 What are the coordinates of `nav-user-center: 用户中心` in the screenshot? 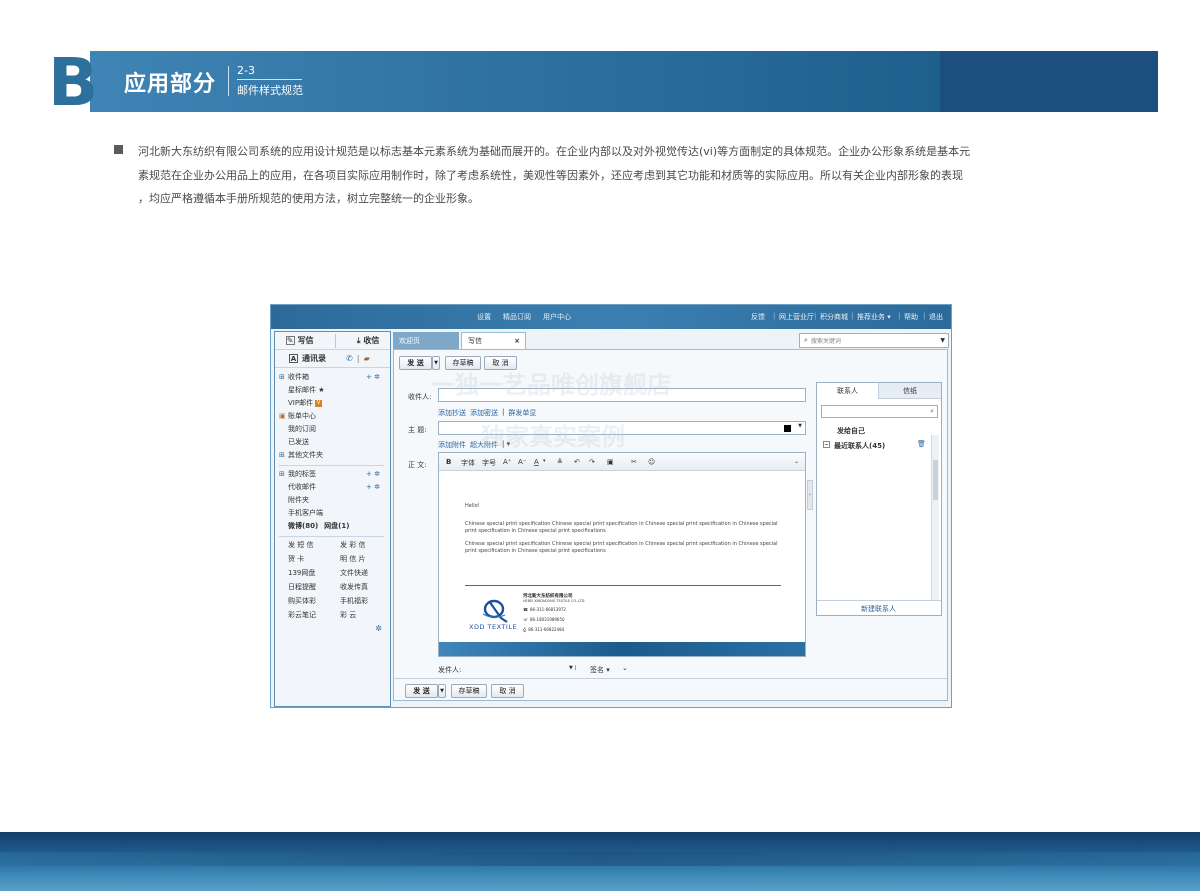 It's located at (557, 317).